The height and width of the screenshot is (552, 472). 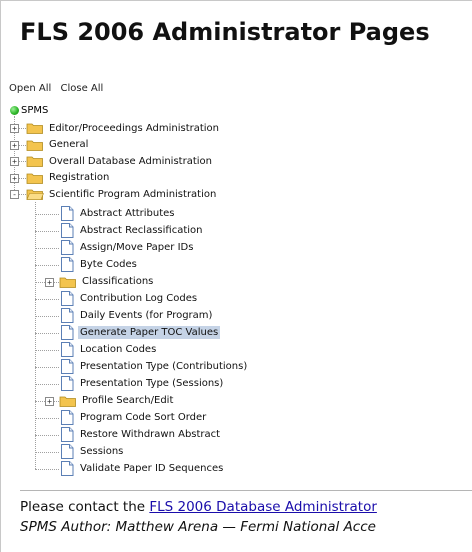 I want to click on tree-item-label: Byte Codes, so click(x=108, y=264).